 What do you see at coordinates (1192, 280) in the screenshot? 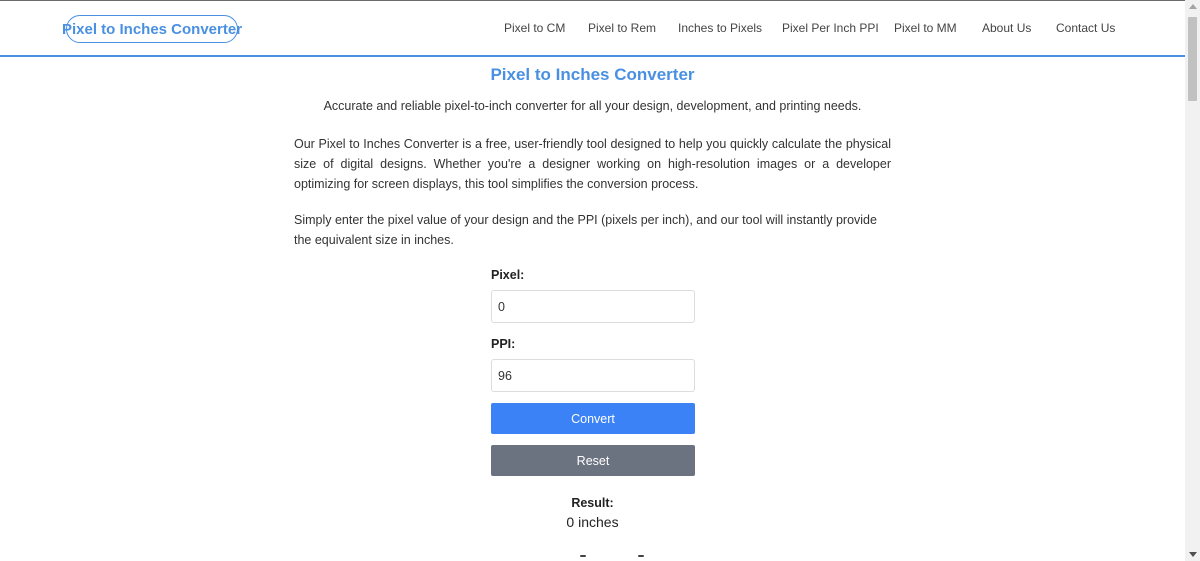
I see `vertical-scrollbar` at bounding box center [1192, 280].